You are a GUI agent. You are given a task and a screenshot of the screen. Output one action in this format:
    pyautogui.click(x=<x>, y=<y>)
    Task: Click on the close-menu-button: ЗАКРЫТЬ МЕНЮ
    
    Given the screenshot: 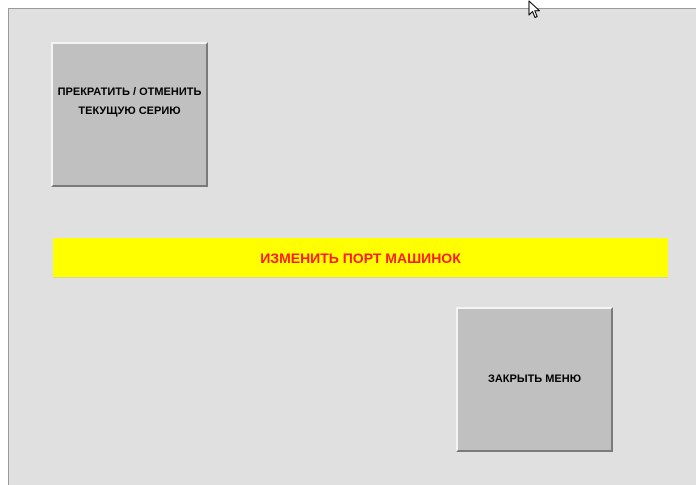 What is the action you would take?
    pyautogui.click(x=534, y=379)
    